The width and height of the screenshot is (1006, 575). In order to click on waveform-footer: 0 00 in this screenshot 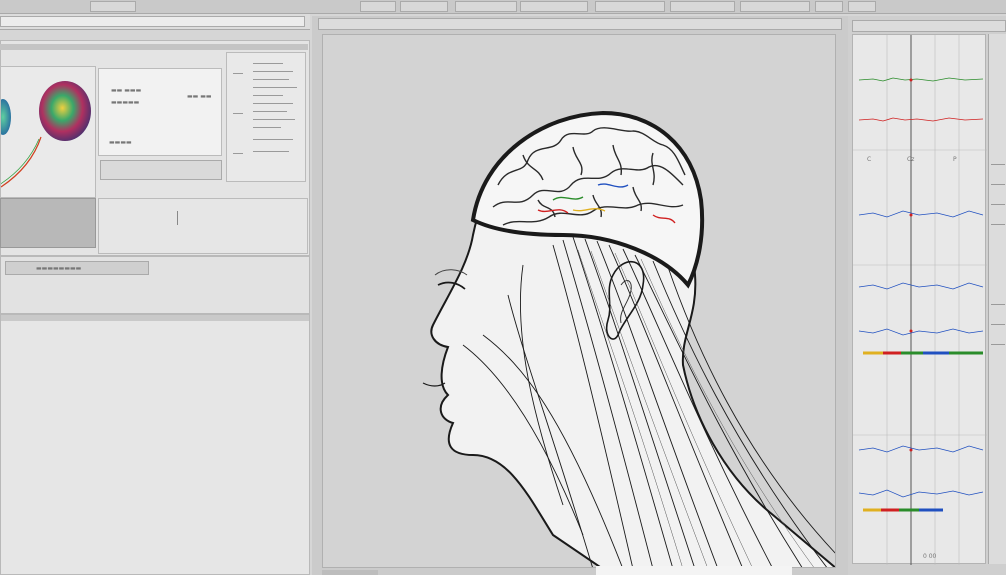, I will do `click(930, 556)`.